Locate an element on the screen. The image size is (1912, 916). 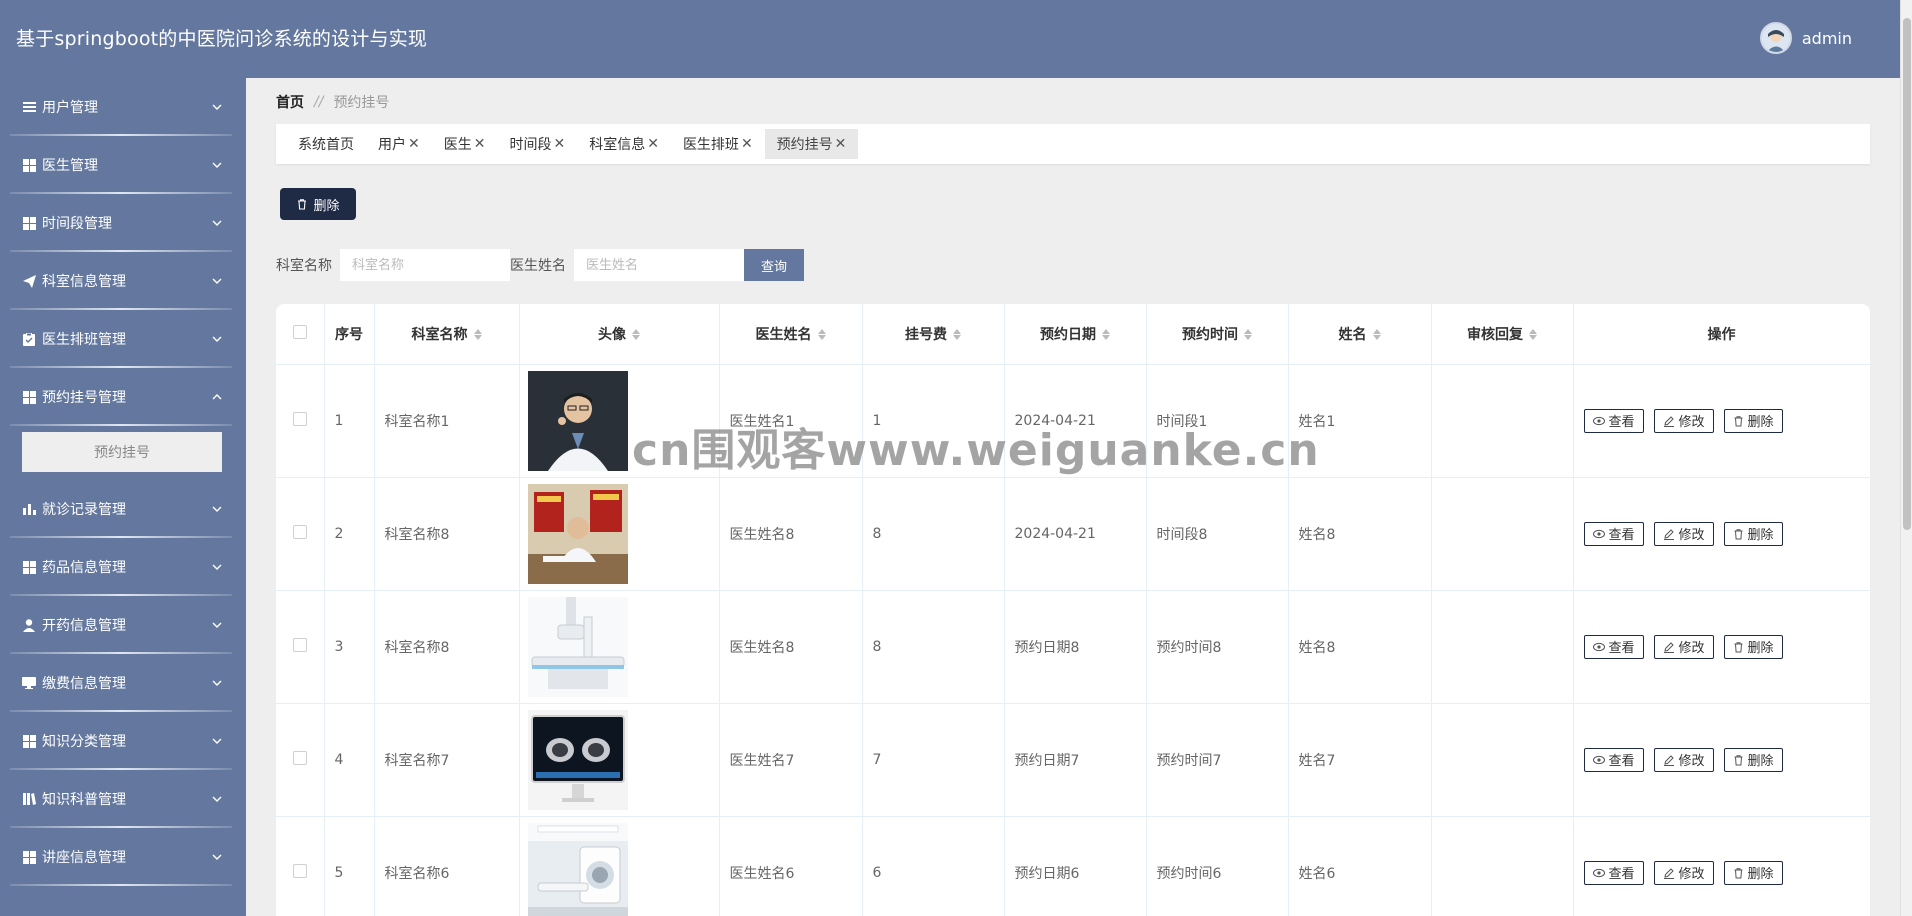
cell-dept: 科室名称1 is located at coordinates (447, 421).